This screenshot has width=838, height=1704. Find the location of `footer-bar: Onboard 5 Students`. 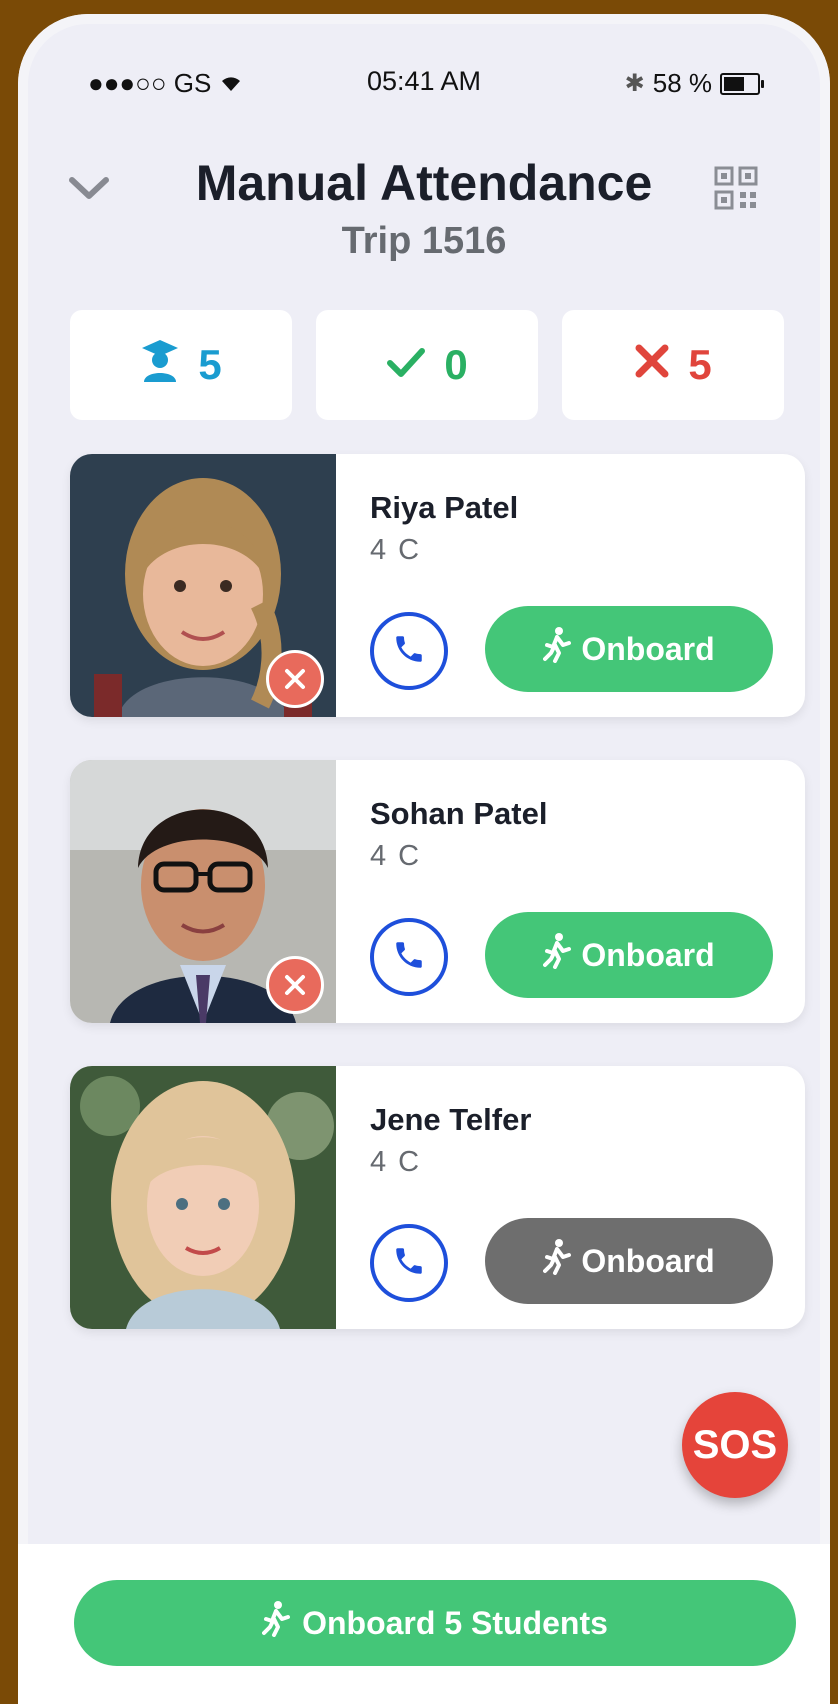

footer-bar: Onboard 5 Students is located at coordinates (424, 1624).